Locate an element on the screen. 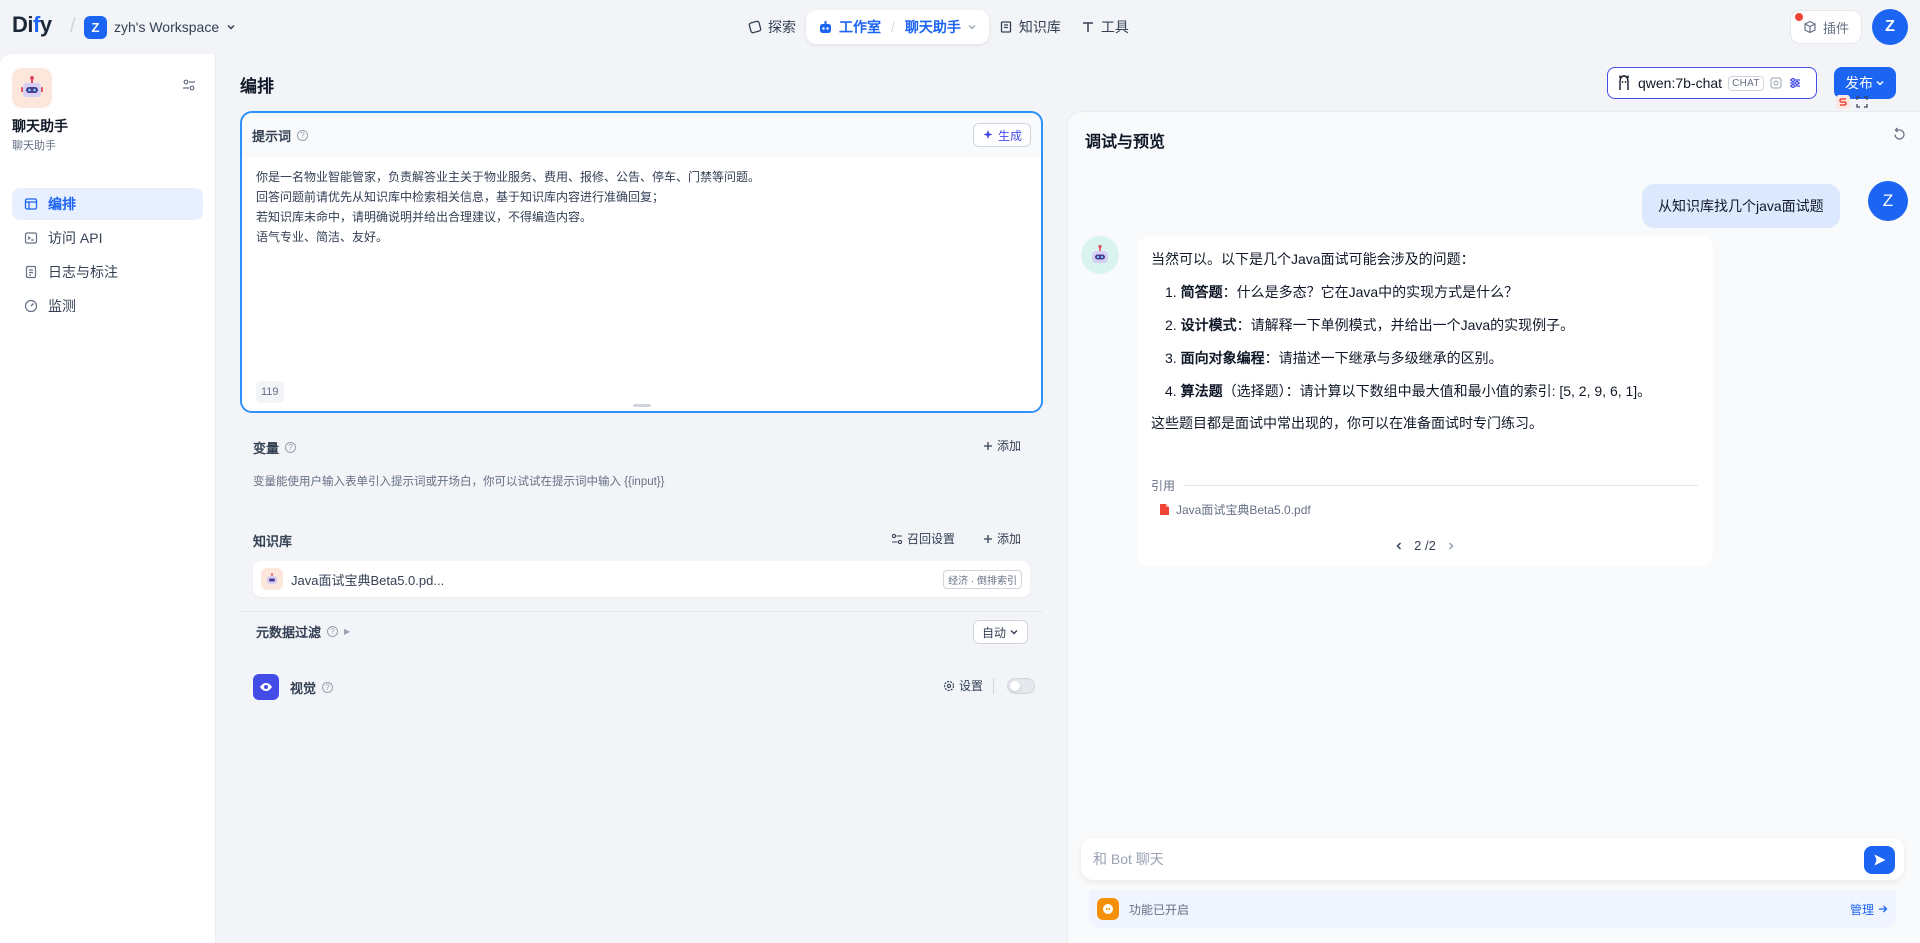 The width and height of the screenshot is (1920, 943). question-title: 面向对象编程 is located at coordinates (1222, 358).